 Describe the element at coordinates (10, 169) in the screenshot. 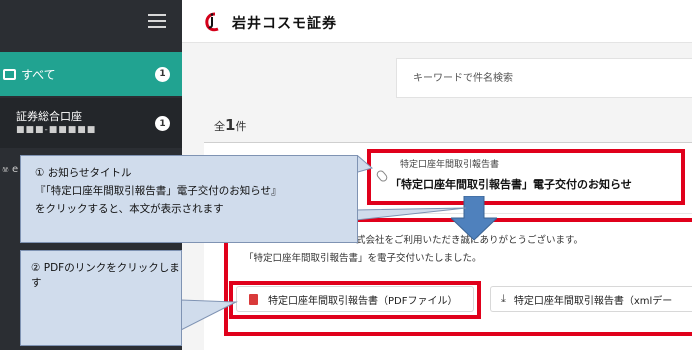

I see `sidebar-link: ෂ e` at that location.